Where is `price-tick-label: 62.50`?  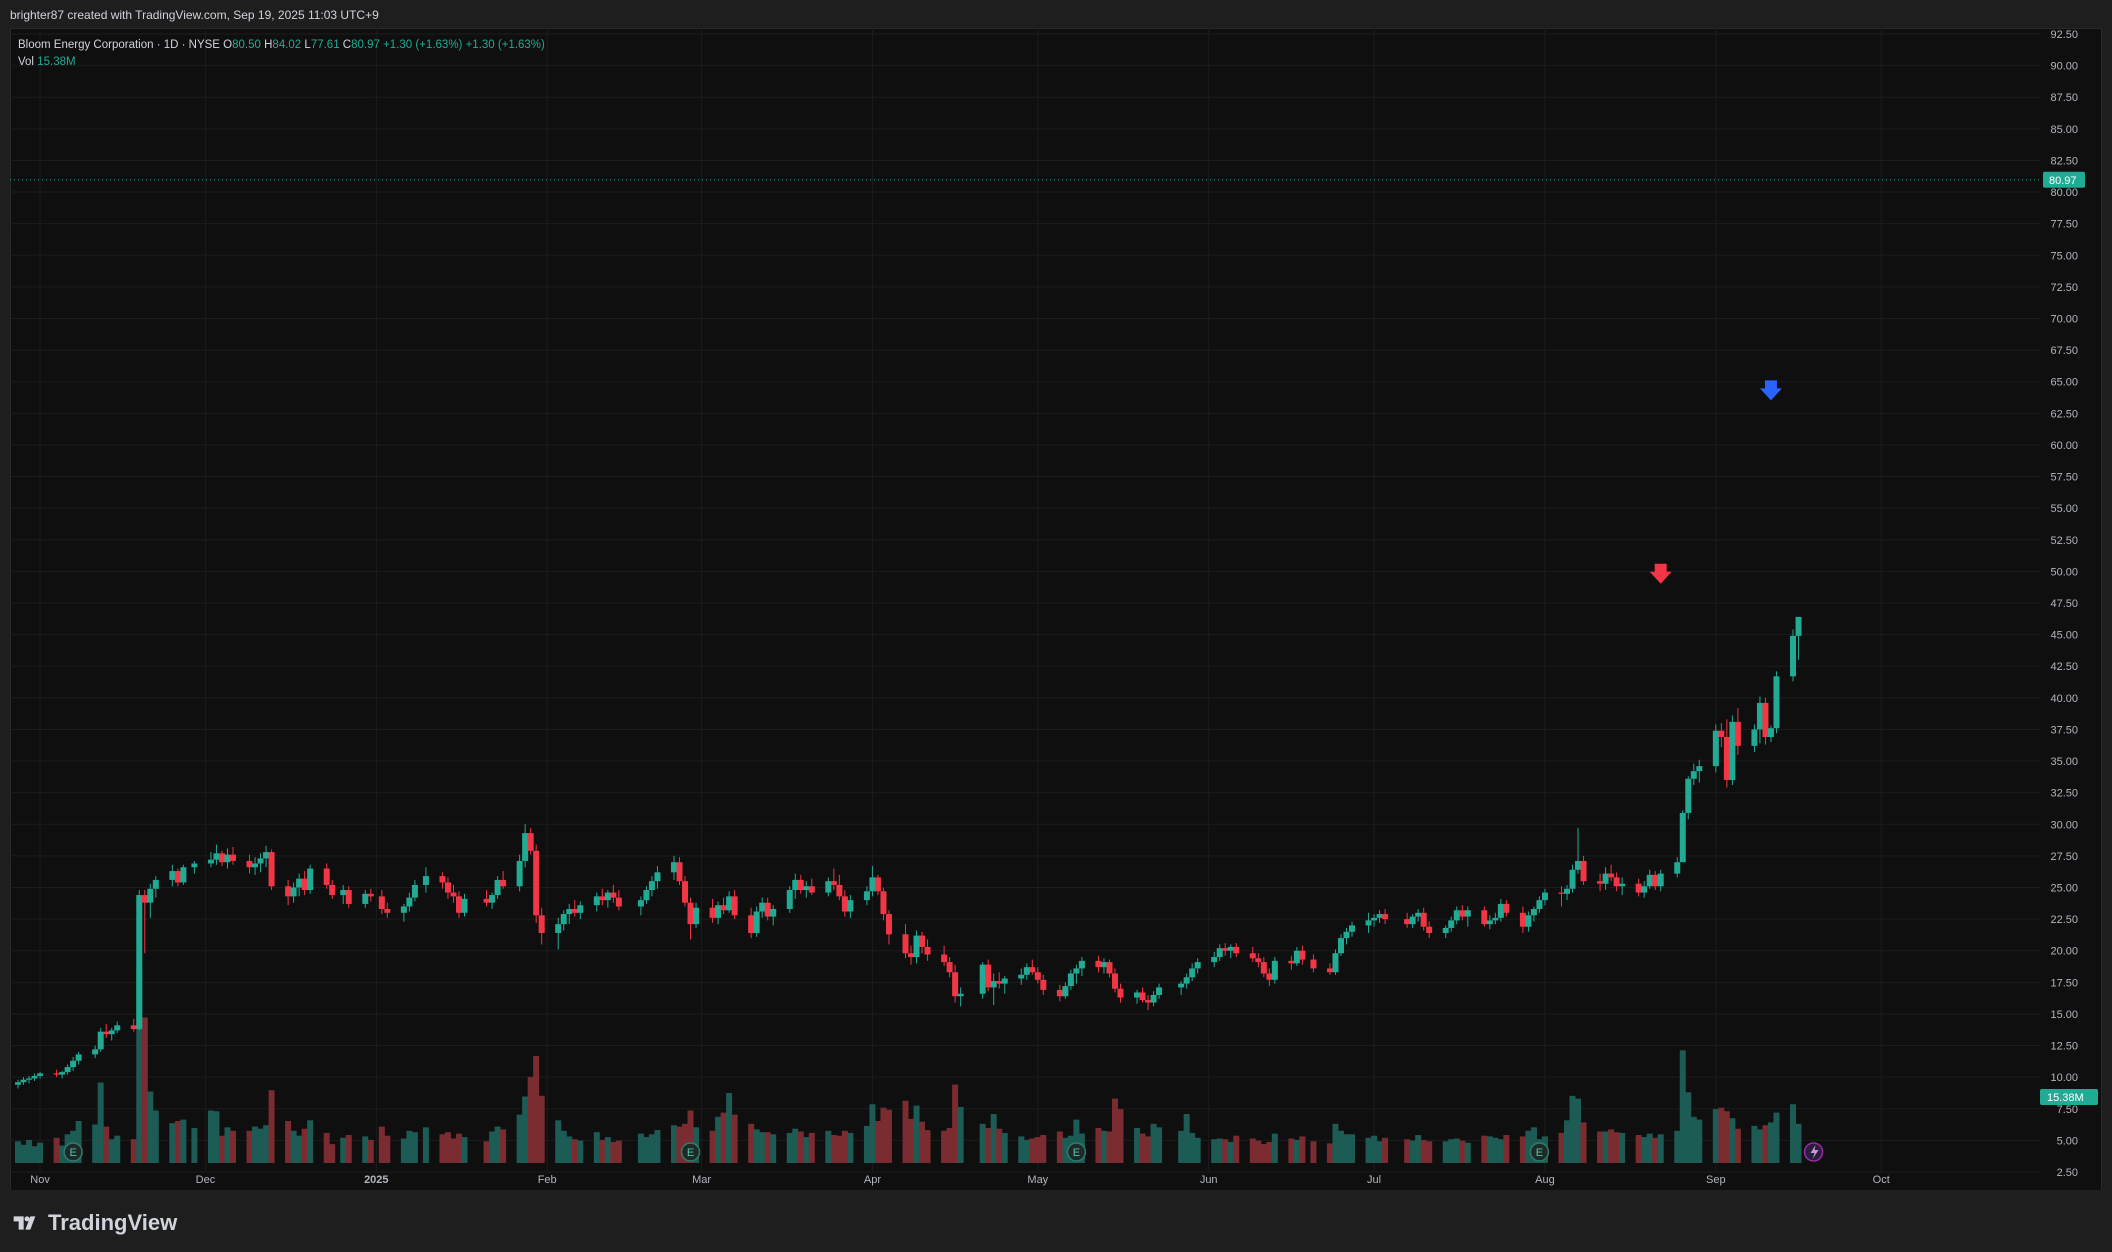
price-tick-label: 62.50 is located at coordinates (2064, 414).